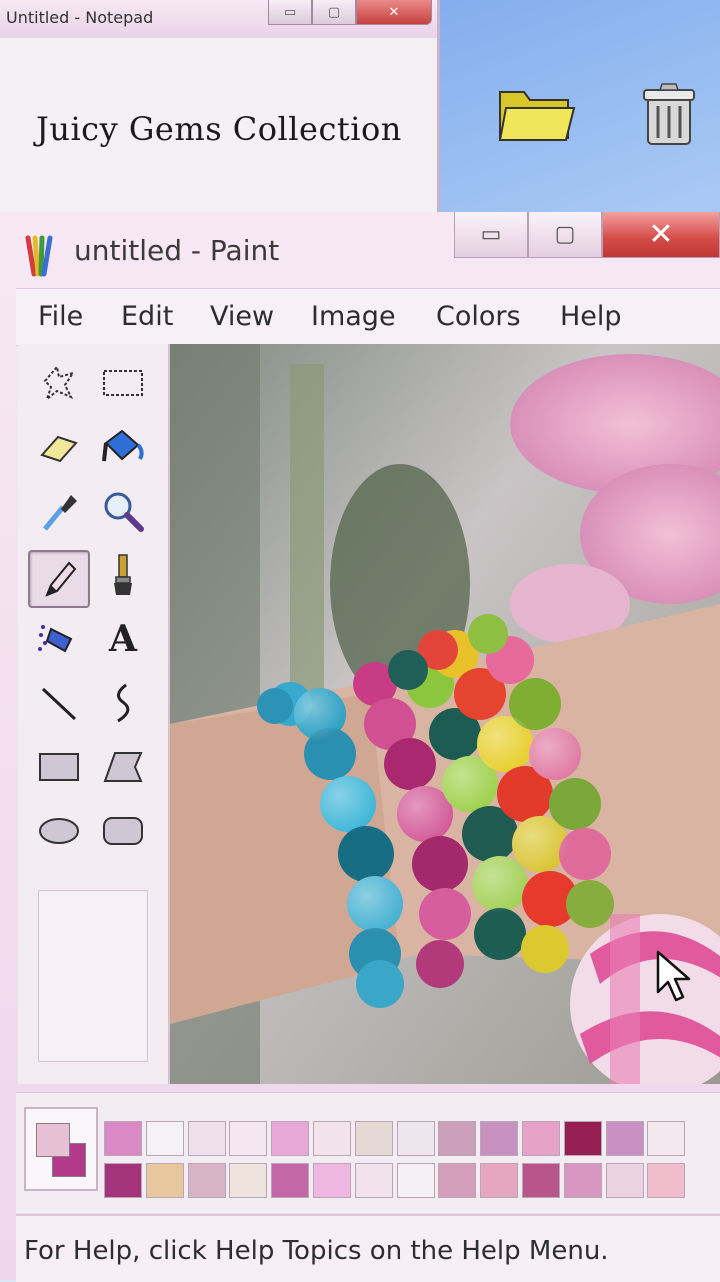 This screenshot has width=720, height=1282. I want to click on airbrush-tool, so click(59, 639).